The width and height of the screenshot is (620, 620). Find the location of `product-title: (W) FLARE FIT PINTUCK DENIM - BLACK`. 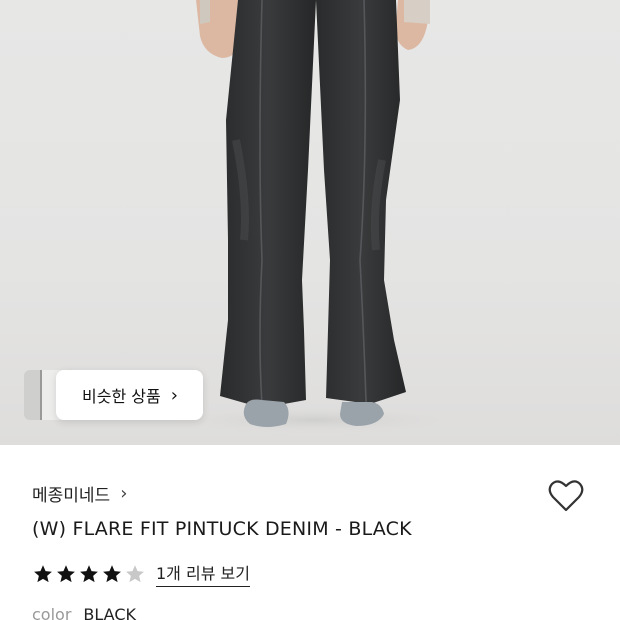

product-title: (W) FLARE FIT PINTUCK DENIM - BLACK is located at coordinates (222, 529).